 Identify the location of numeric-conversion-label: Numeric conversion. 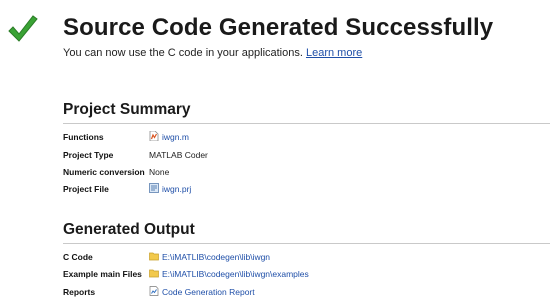
(104, 172).